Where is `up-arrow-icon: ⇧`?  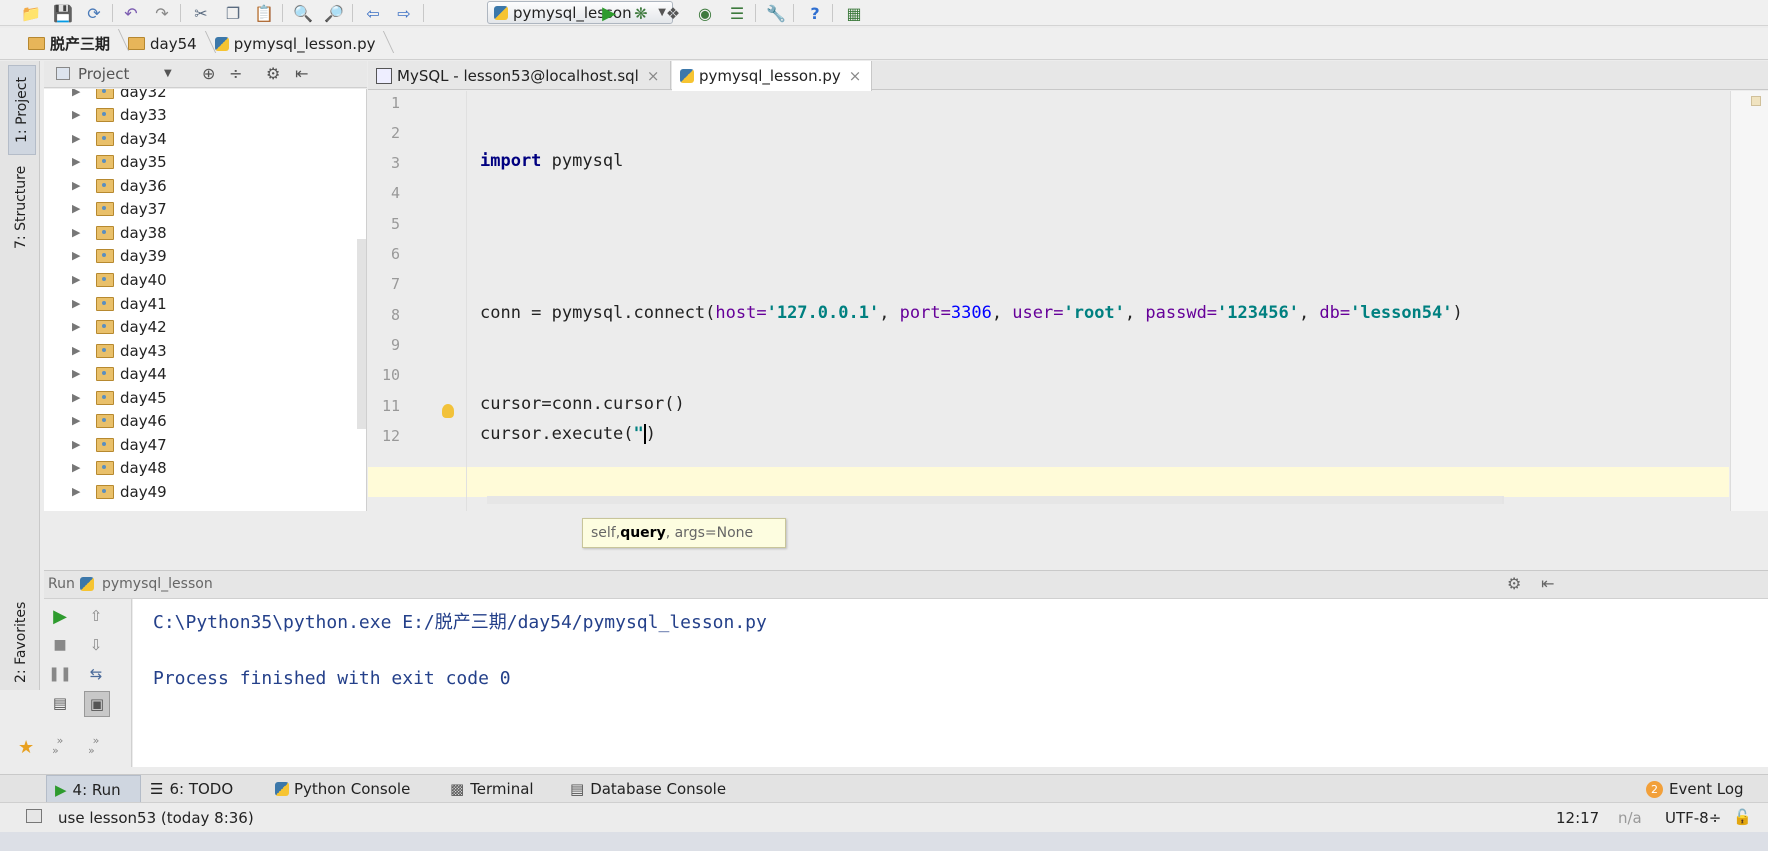
up-arrow-icon: ⇧ is located at coordinates (96, 616).